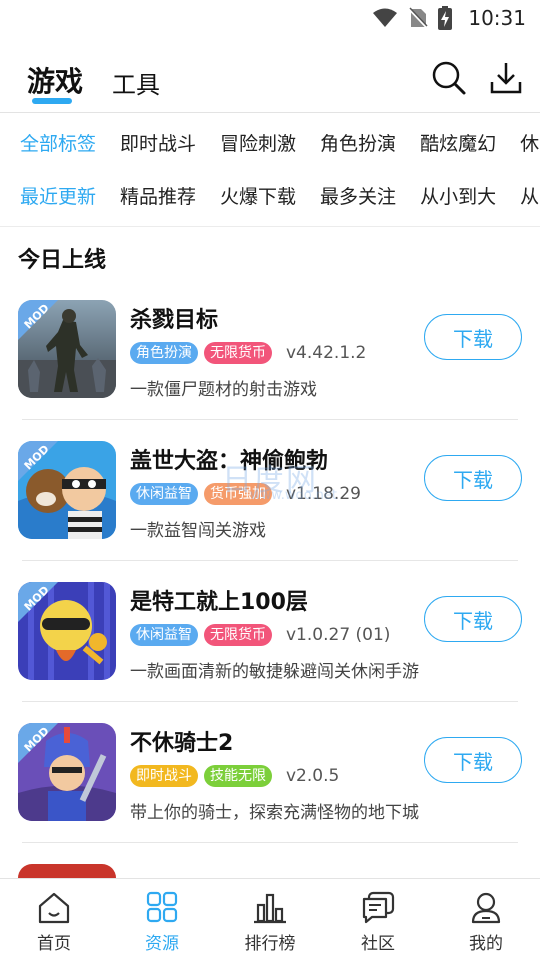 This screenshot has height=960, width=540. I want to click on no-sim-icon, so click(418, 18).